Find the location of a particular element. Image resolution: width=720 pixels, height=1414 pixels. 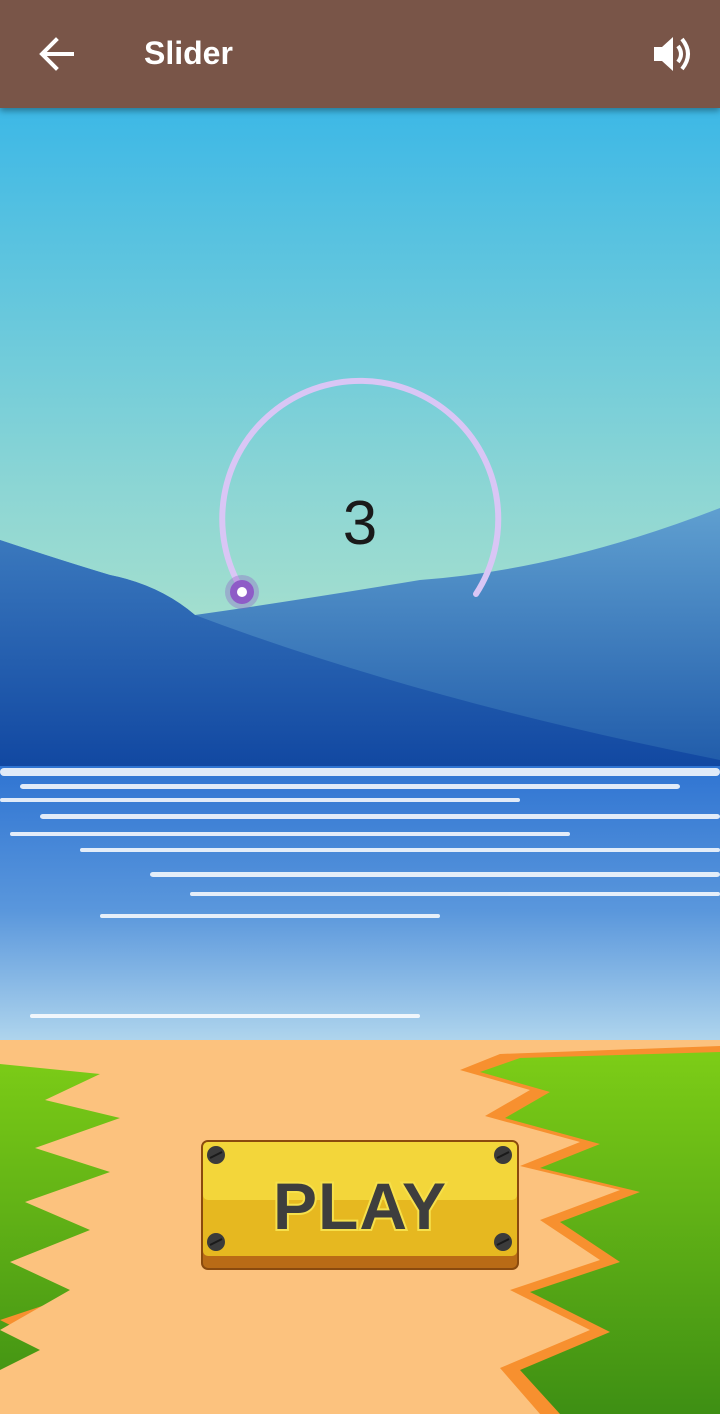

sound-button is located at coordinates (672, 54).